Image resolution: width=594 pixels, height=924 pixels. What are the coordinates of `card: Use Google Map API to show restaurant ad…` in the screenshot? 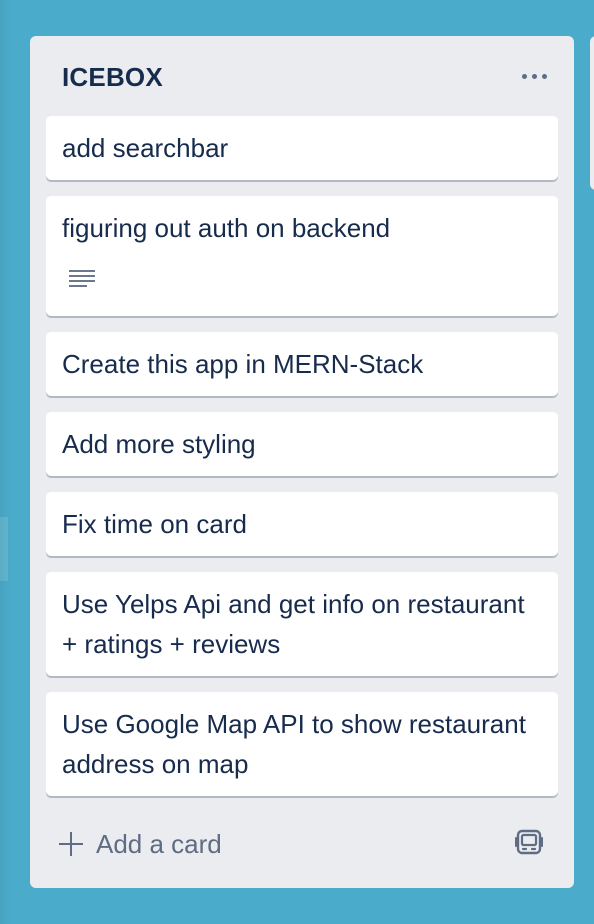 It's located at (302, 744).